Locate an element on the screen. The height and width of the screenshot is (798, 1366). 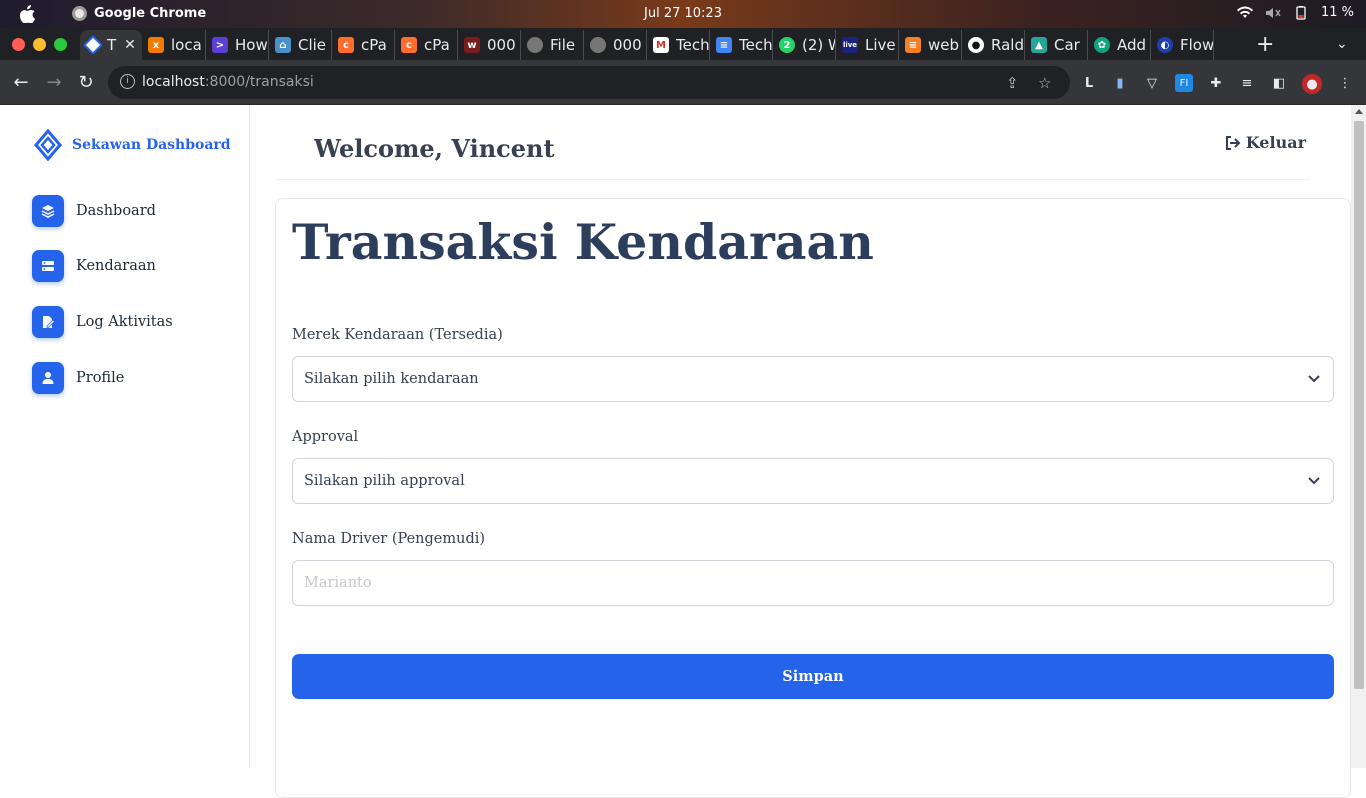
tab-item: > How is located at coordinates (237, 45).